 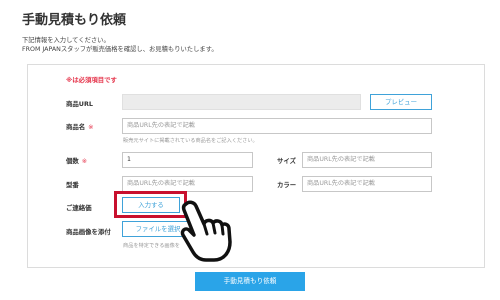 What do you see at coordinates (79, 104) in the screenshot?
I see `product-url-label: 商品URL` at bounding box center [79, 104].